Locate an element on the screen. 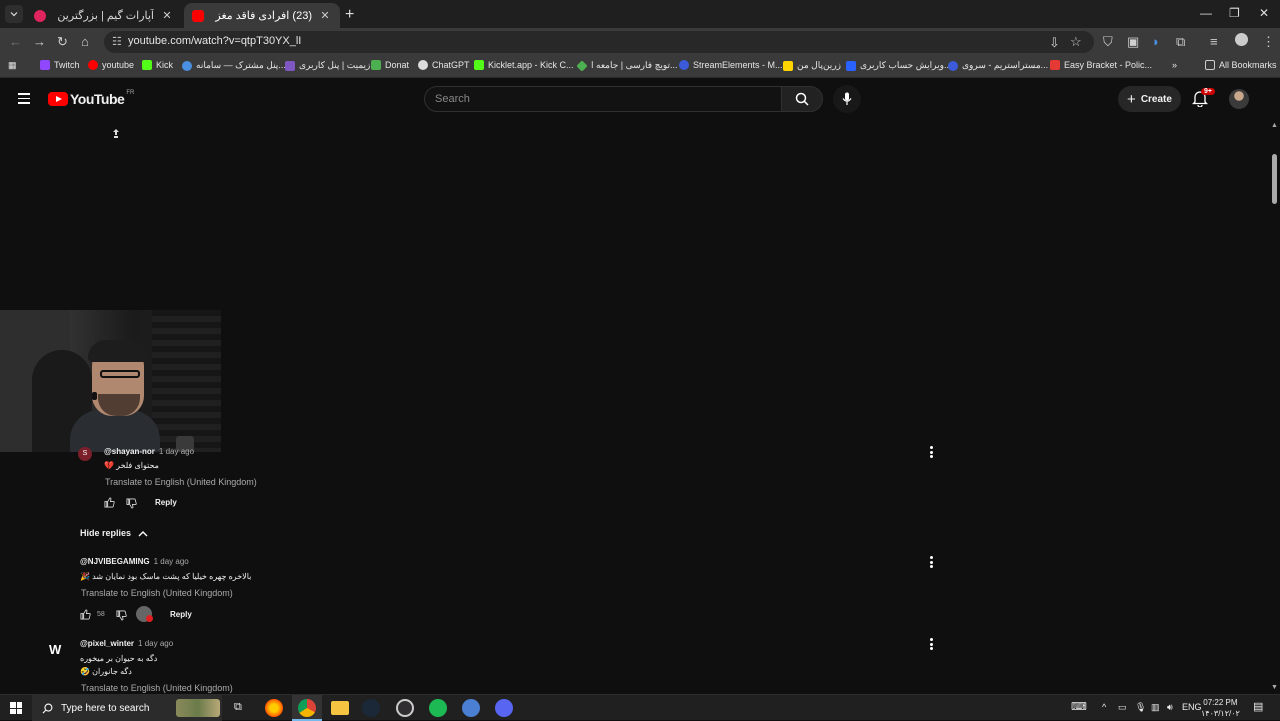  chevron-down-icon is located at coordinates (14, 14).